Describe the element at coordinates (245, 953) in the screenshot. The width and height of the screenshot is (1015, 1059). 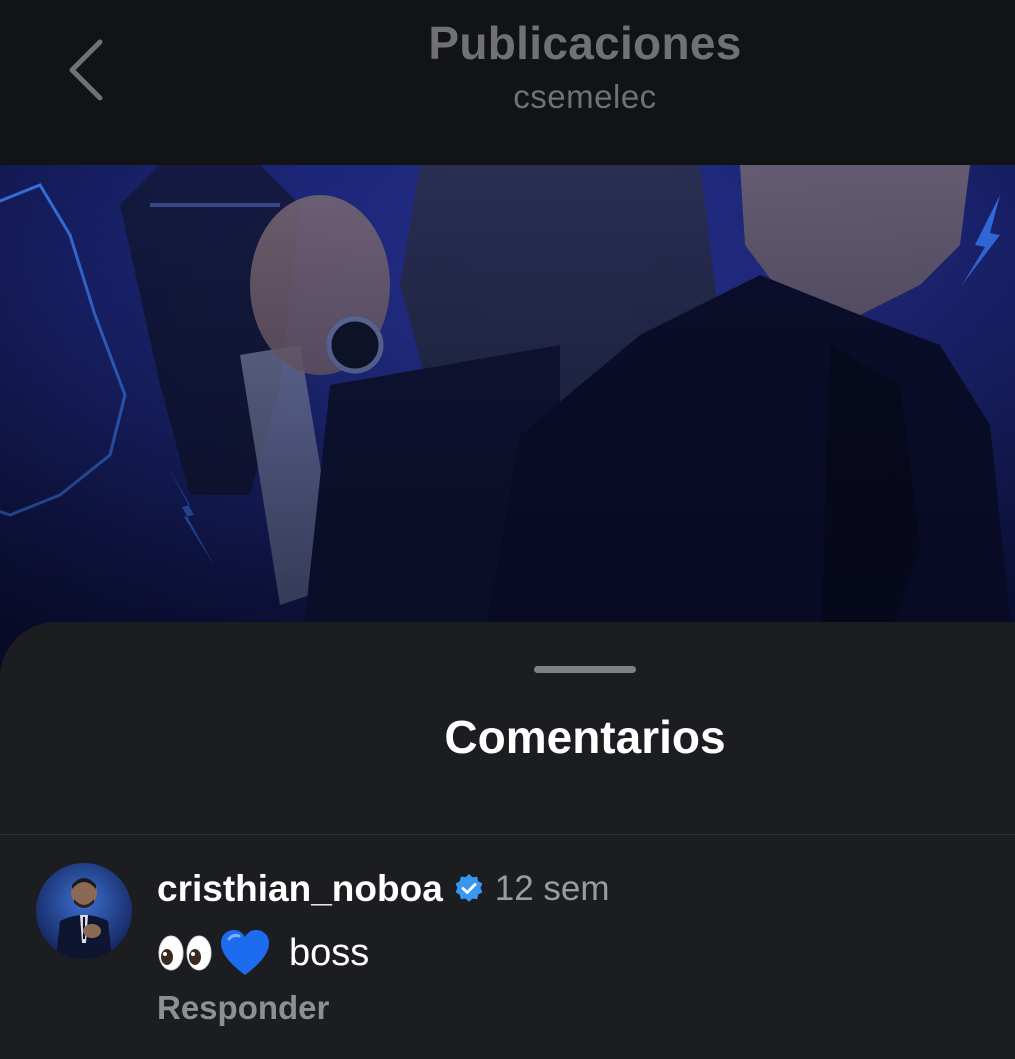
I see `blue-heart-icon` at that location.